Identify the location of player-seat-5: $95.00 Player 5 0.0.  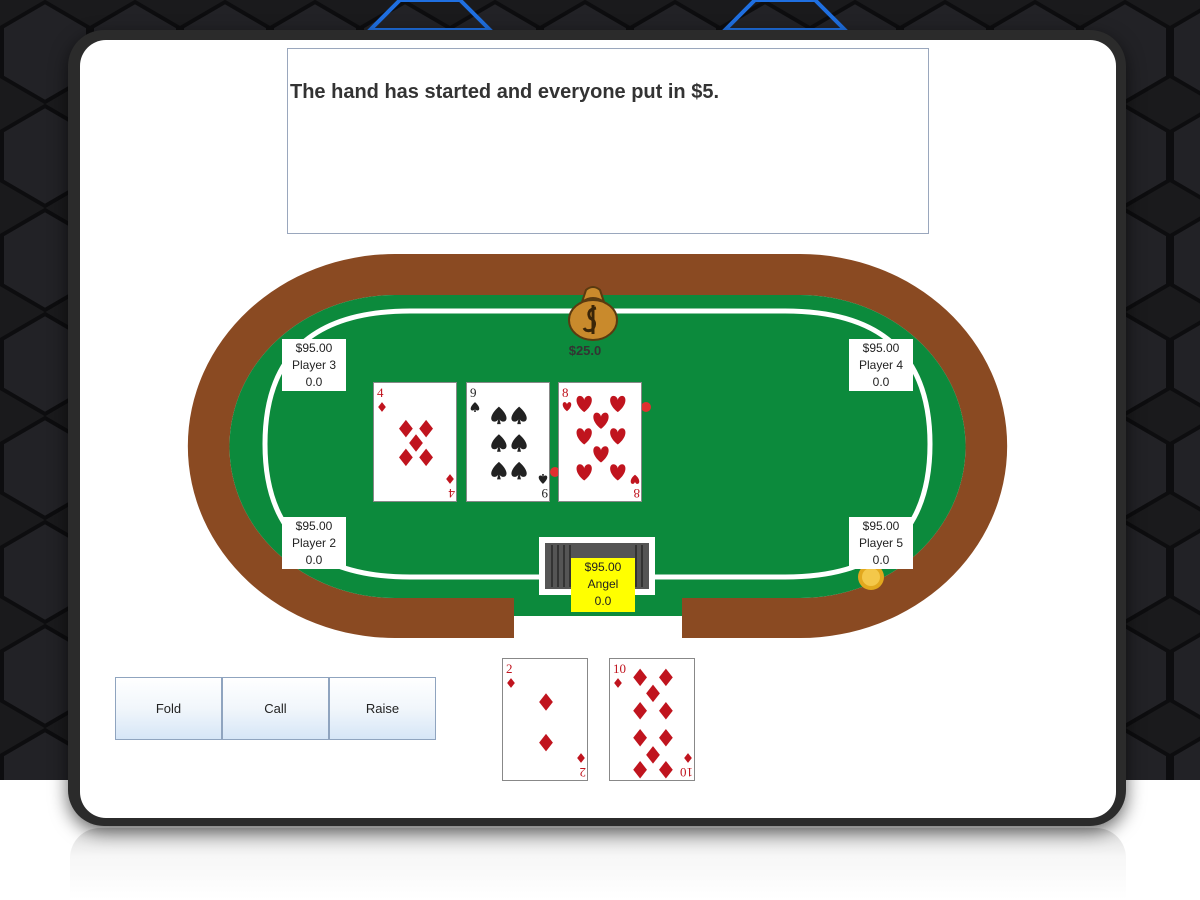
(881, 543).